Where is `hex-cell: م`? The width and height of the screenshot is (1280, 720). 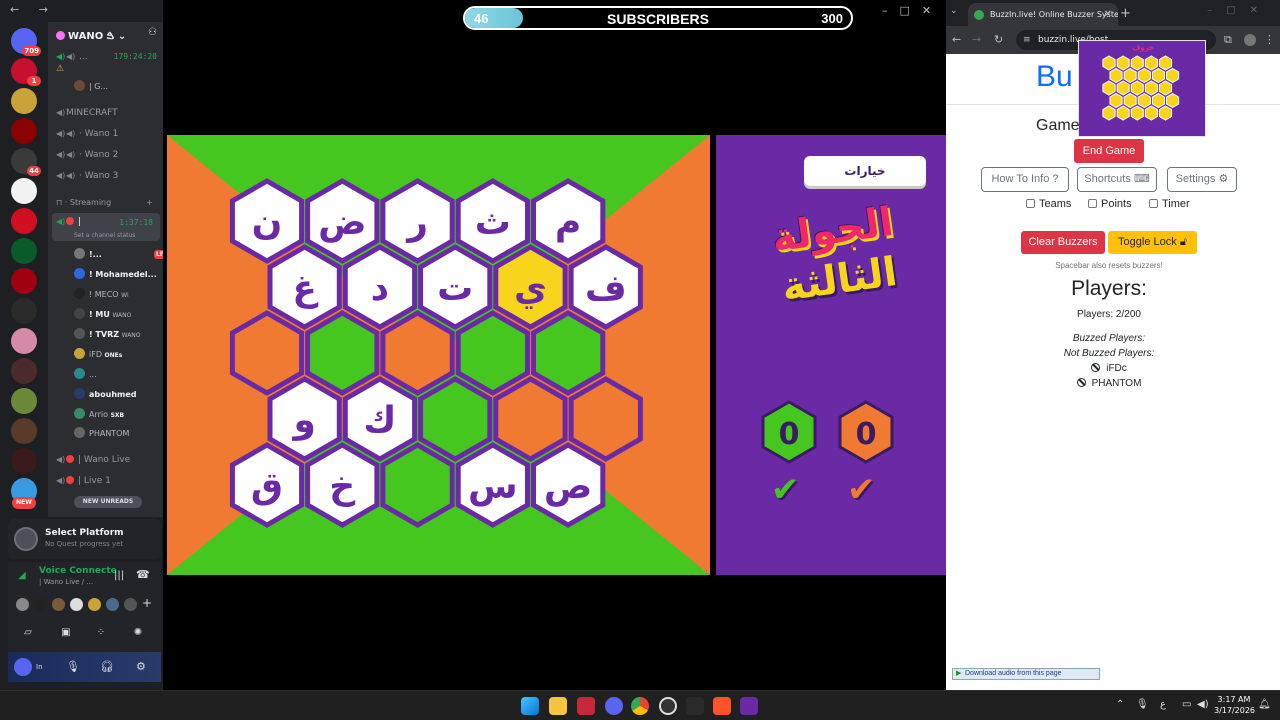 hex-cell: م is located at coordinates (568, 221).